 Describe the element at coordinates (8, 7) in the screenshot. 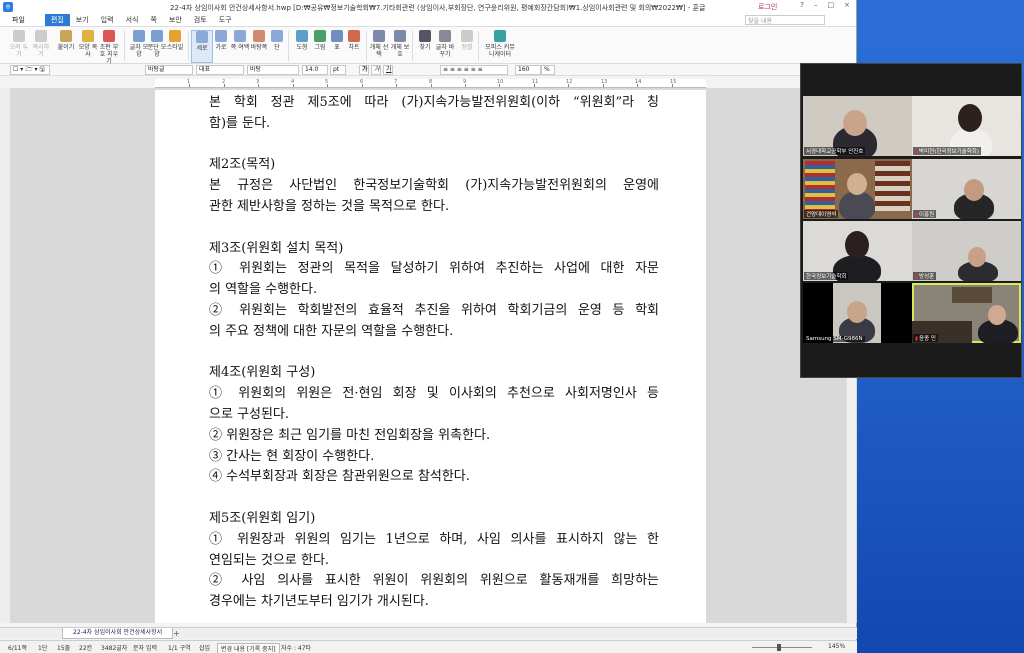

I see `hwp-app-icon: ㅎ` at that location.